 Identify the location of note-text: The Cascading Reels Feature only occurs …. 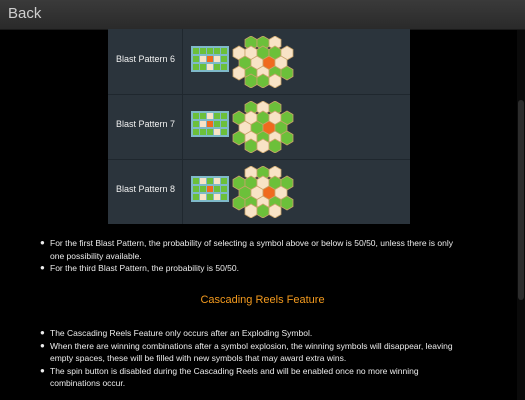
(181, 333).